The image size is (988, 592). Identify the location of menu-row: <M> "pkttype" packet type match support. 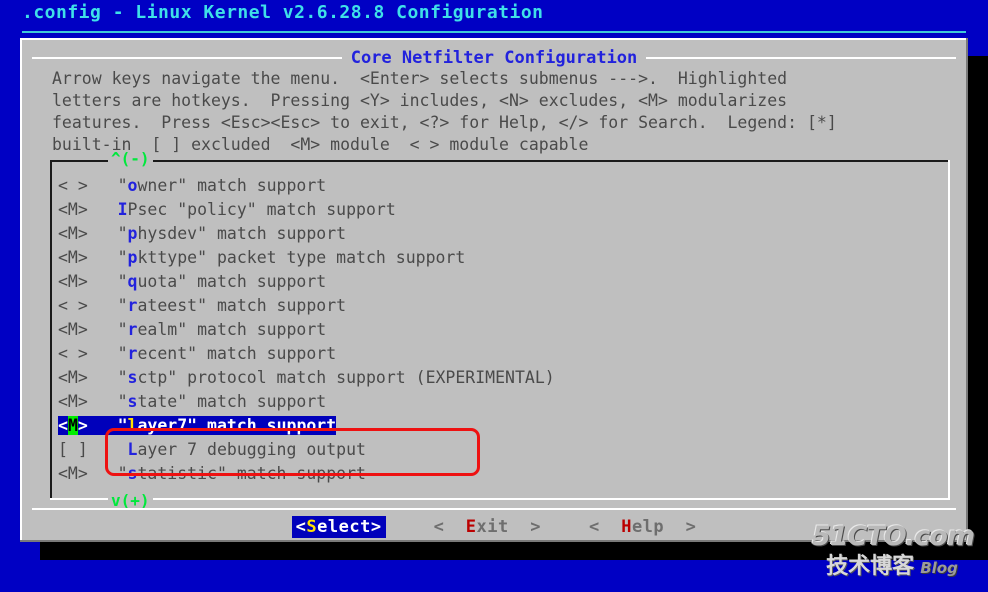
(500, 258).